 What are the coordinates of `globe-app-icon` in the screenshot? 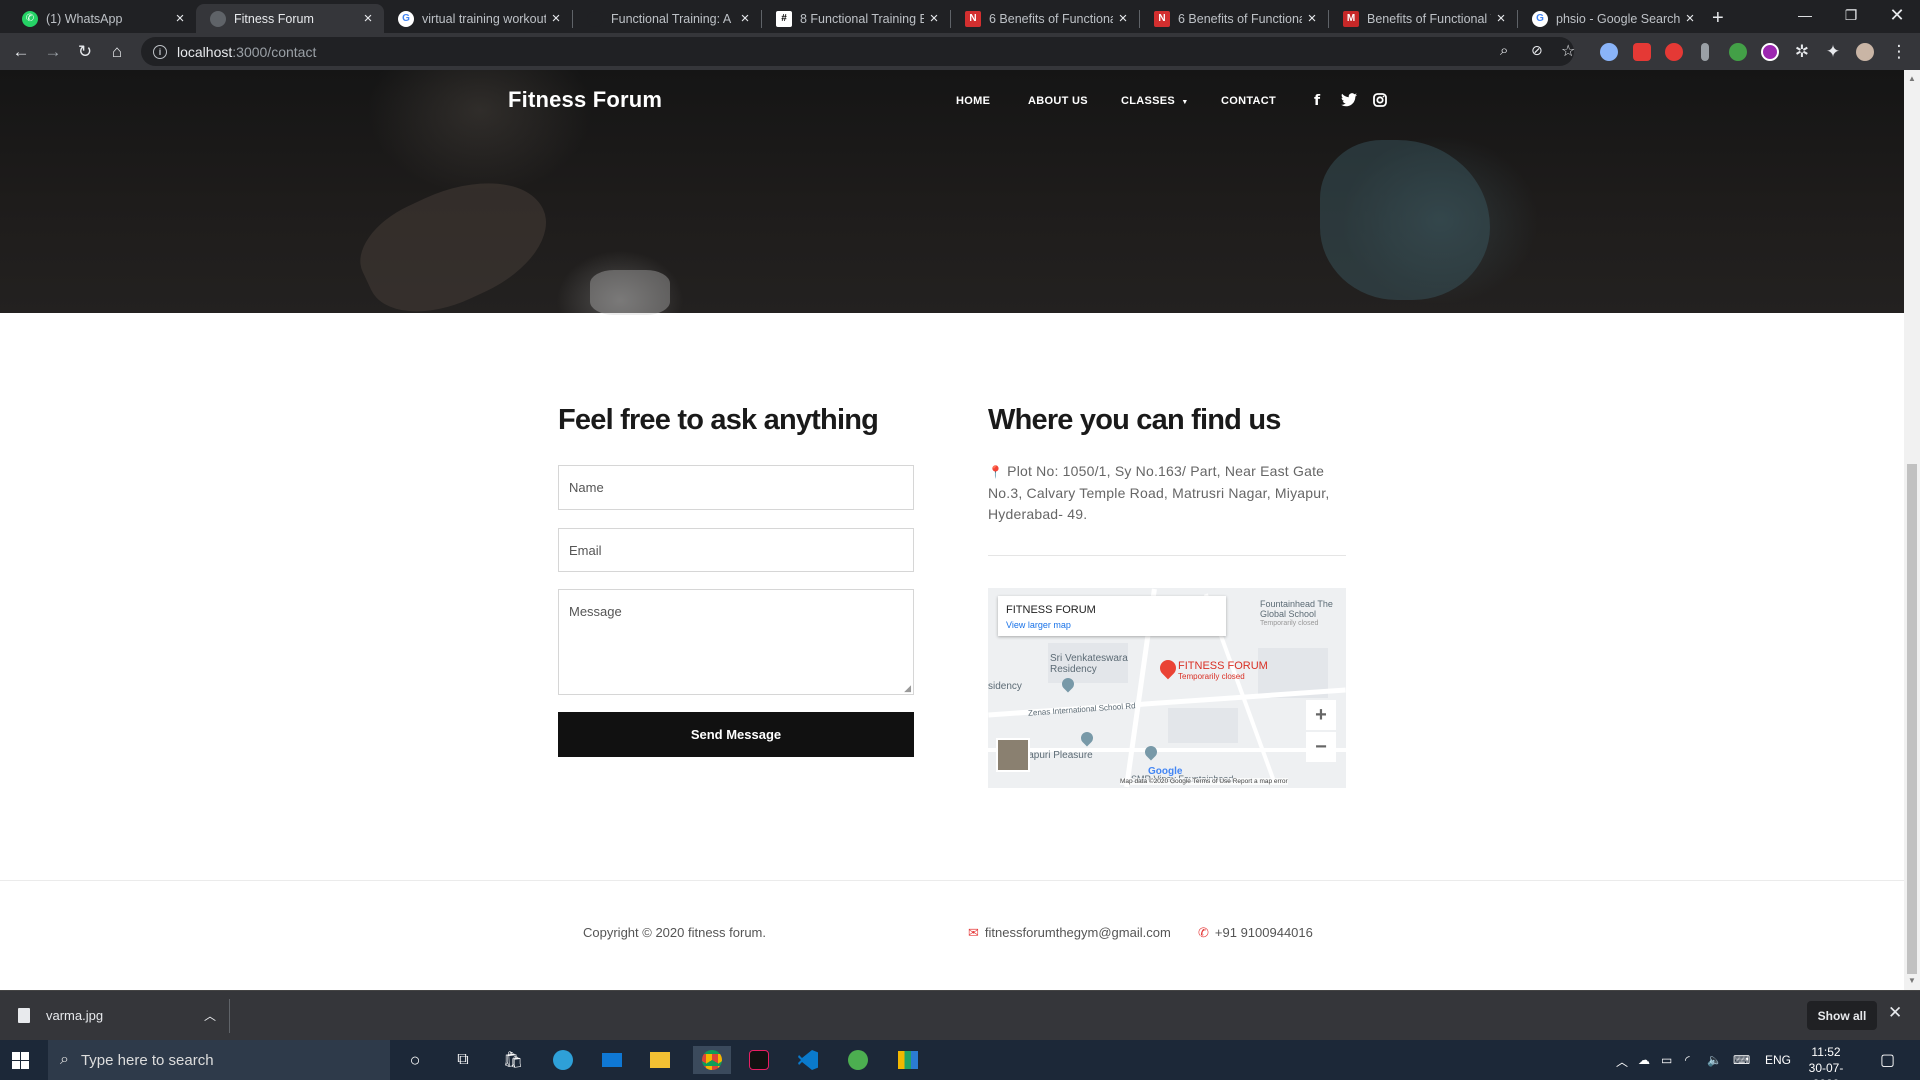 It's located at (858, 1060).